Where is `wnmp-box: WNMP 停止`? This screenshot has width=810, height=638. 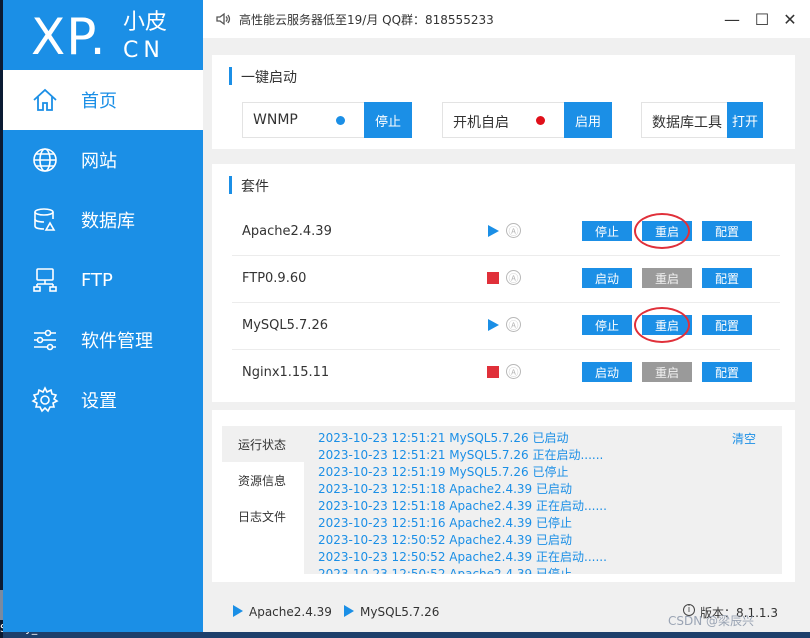 wnmp-box: WNMP 停止 is located at coordinates (327, 120).